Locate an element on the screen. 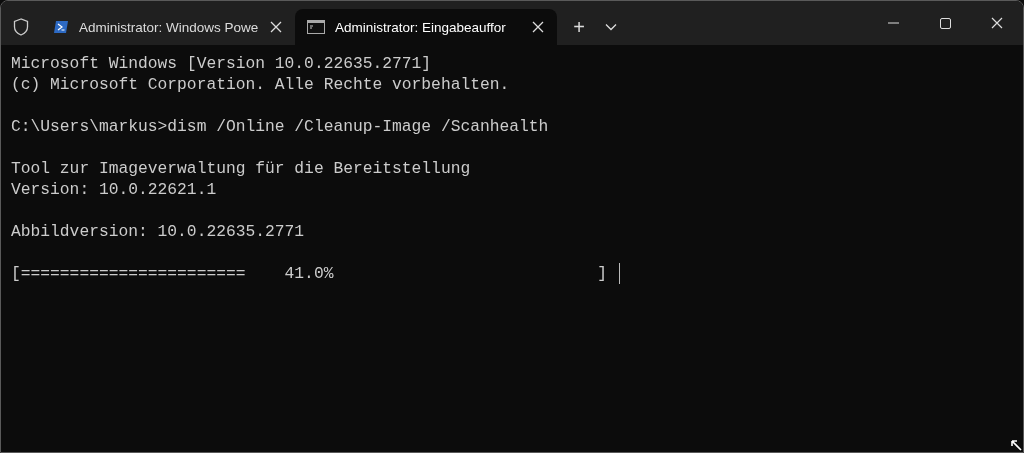  terminal-line: Version: 10.0.22621.1 is located at coordinates (114, 189).